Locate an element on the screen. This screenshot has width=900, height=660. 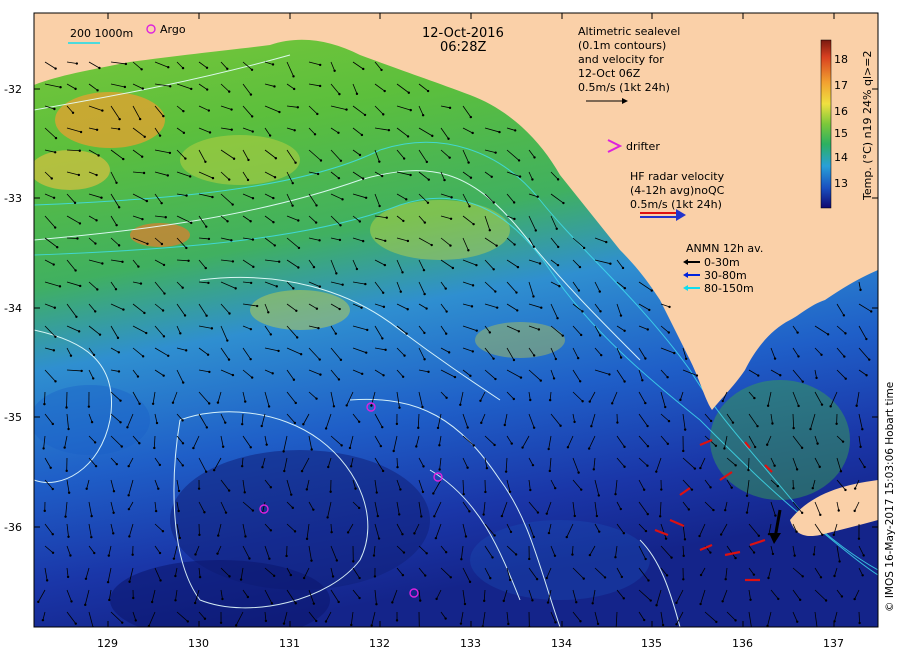
lon-tick: 129 is located at coordinates (107, 643).